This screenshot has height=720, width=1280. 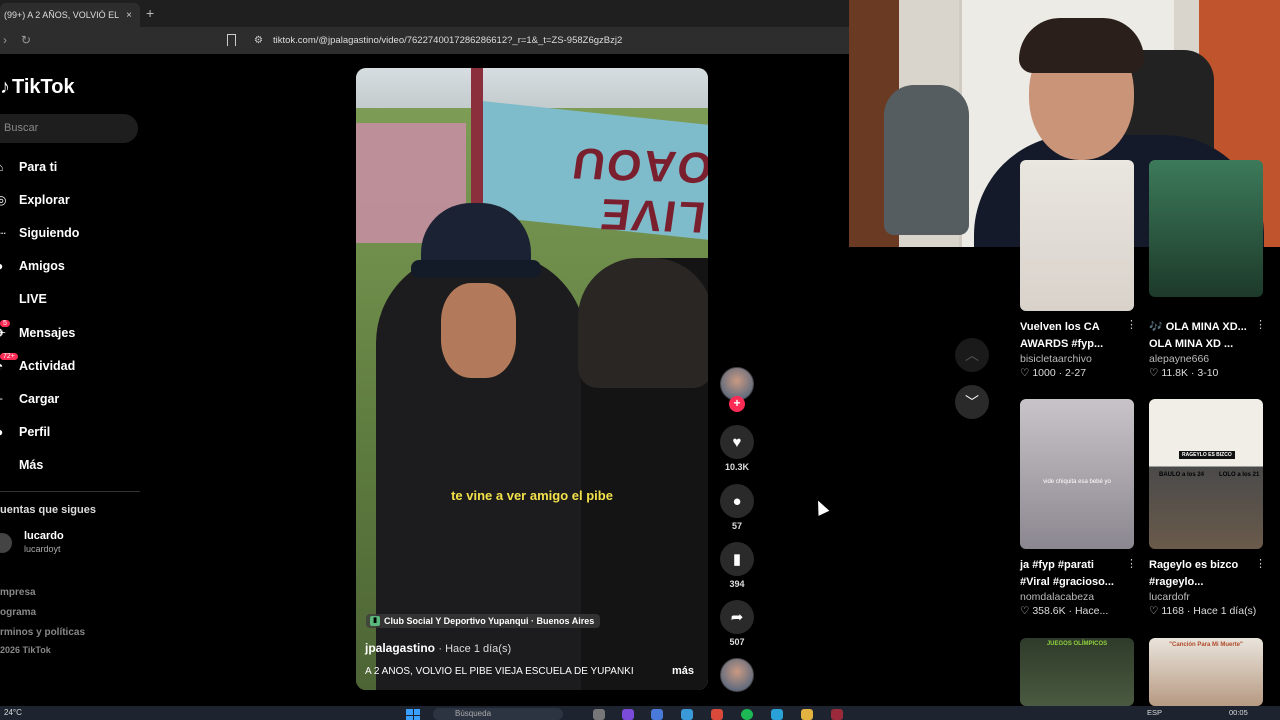 What do you see at coordinates (400, 648) in the screenshot?
I see `author-name: jpalagastino` at bounding box center [400, 648].